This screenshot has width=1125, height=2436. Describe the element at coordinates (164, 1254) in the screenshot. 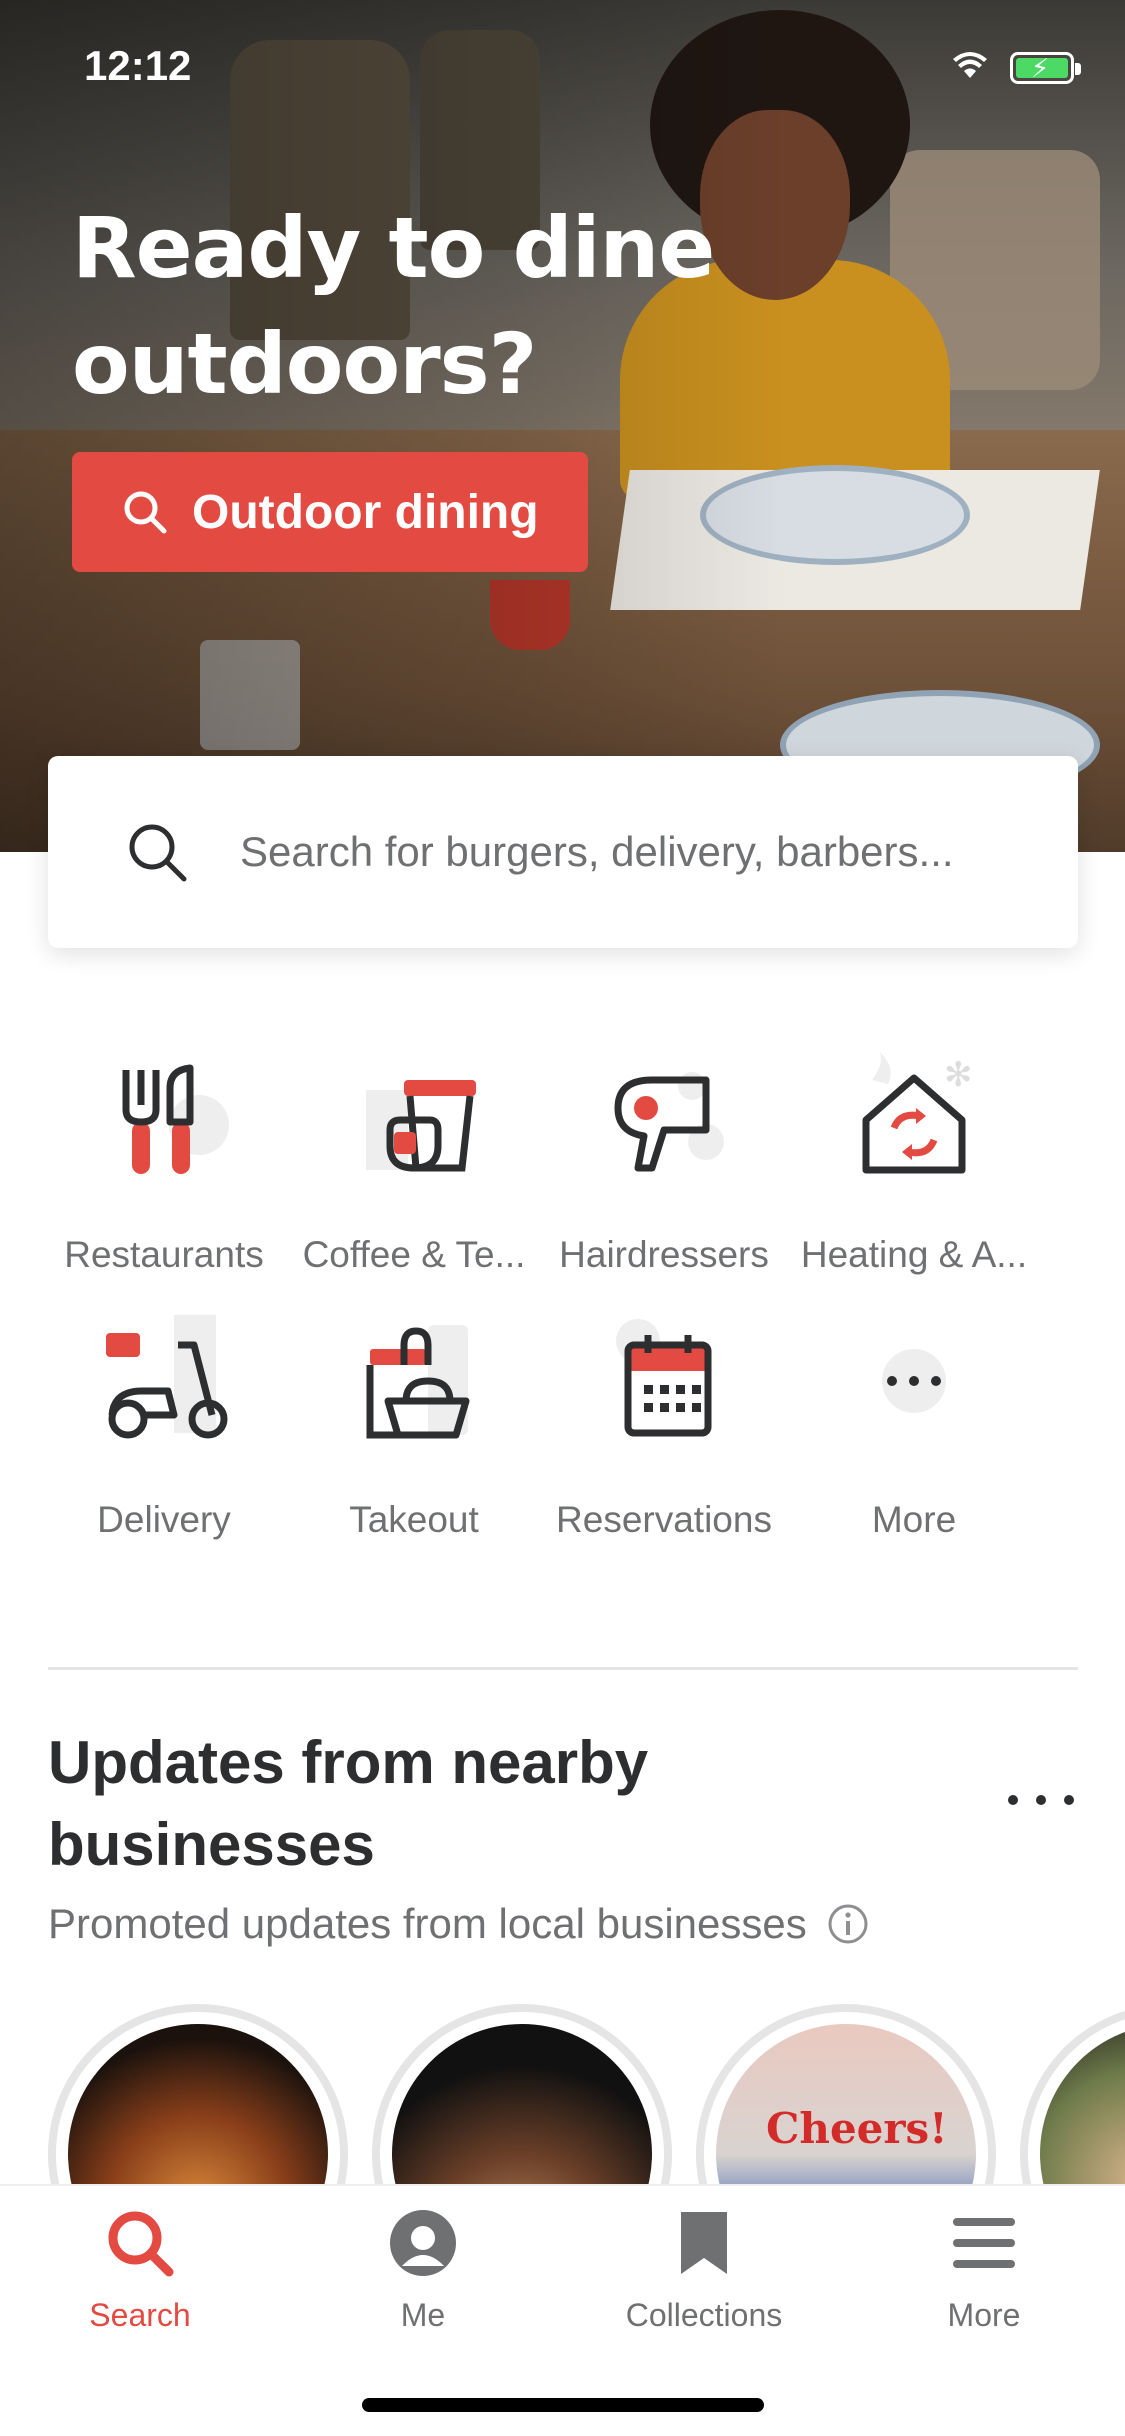

I see `category-label: Restaurants` at that location.